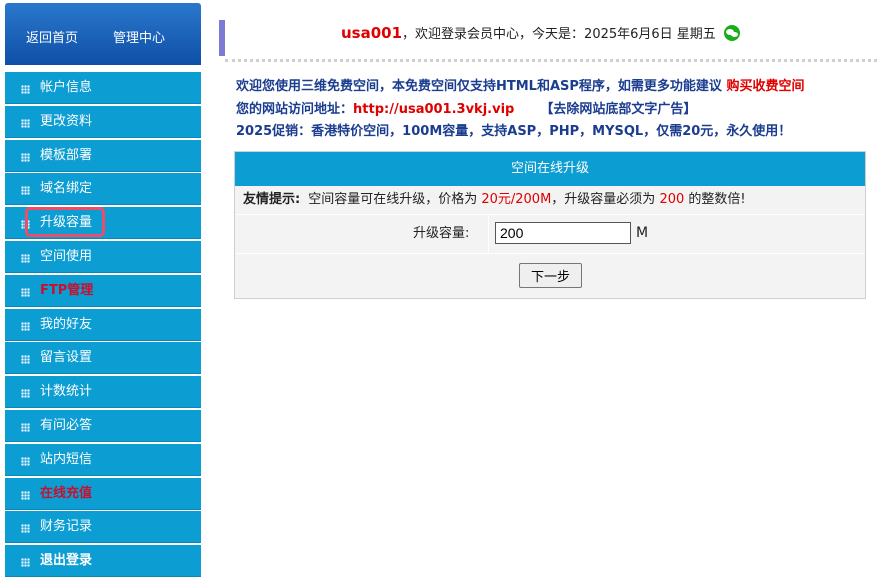 This screenshot has height=579, width=878. I want to click on sidebar-item-counter-stats: 计数统计, so click(103, 392).